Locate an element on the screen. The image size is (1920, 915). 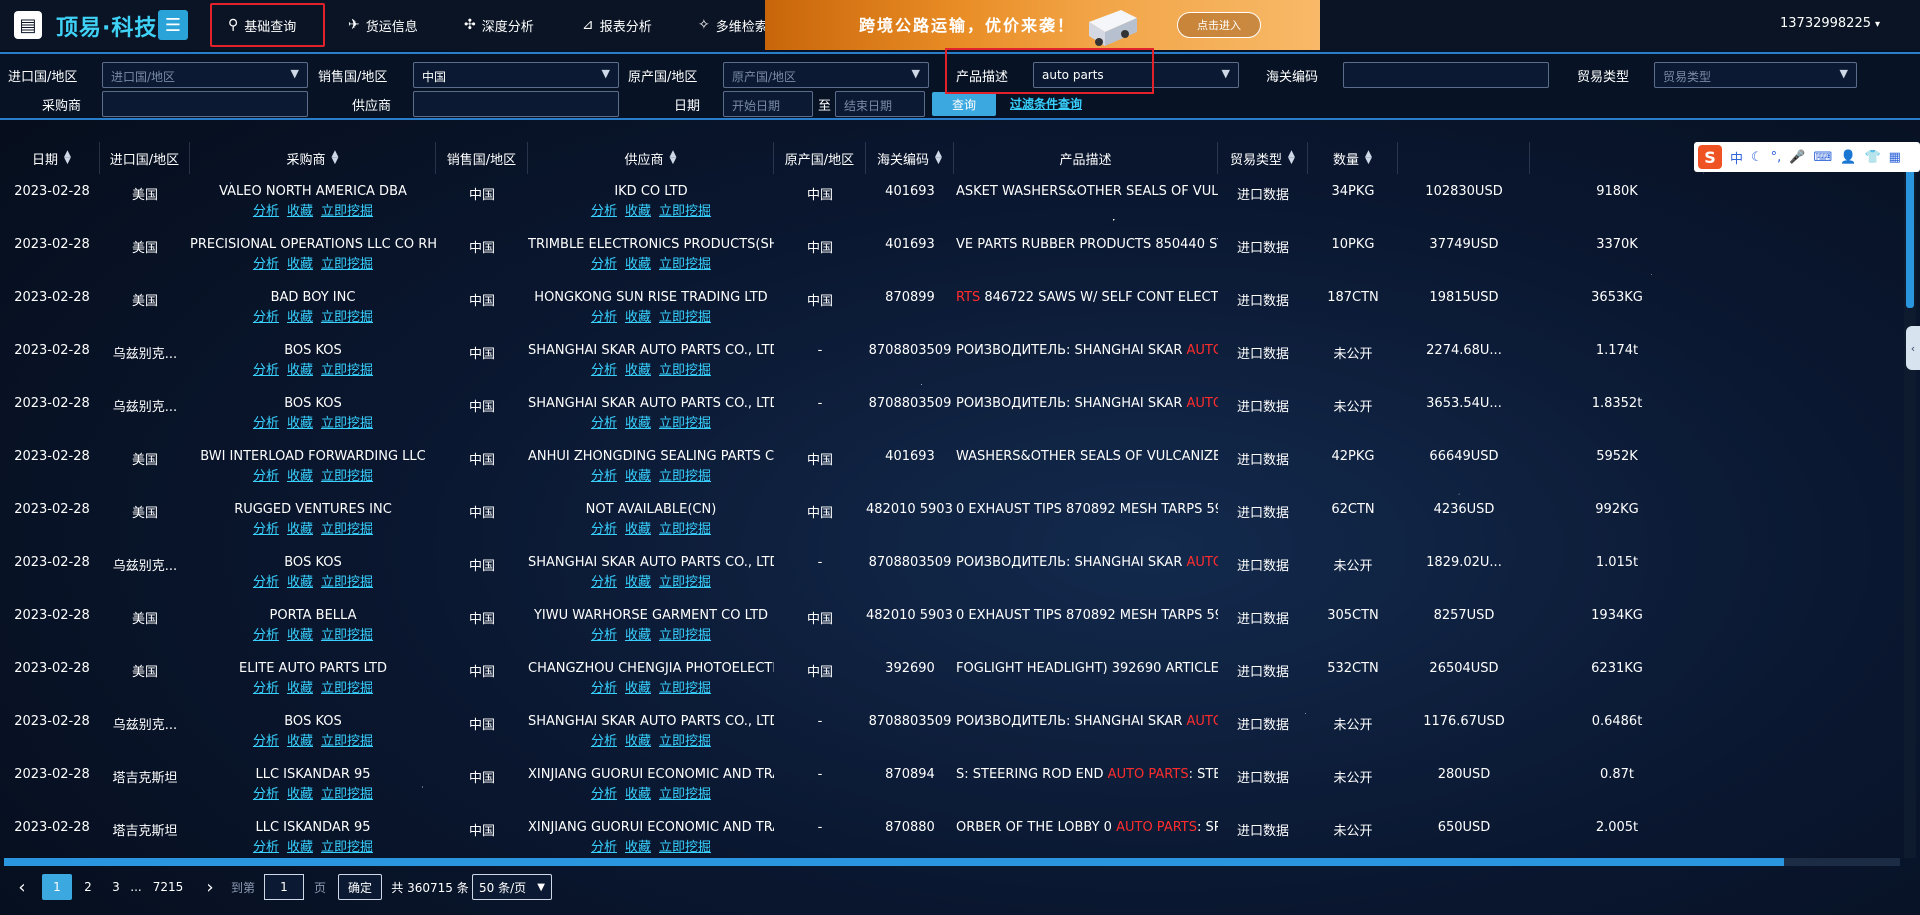
start-date-input: 开始日期 is located at coordinates (768, 104).